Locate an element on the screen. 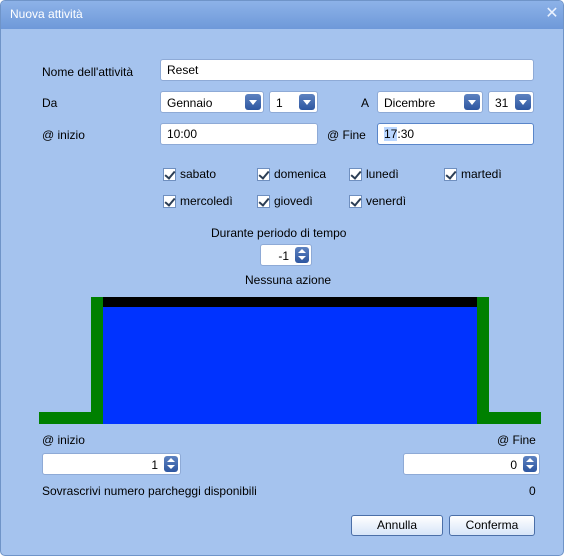 The width and height of the screenshot is (568, 558). override-value: 0 is located at coordinates (532, 491).